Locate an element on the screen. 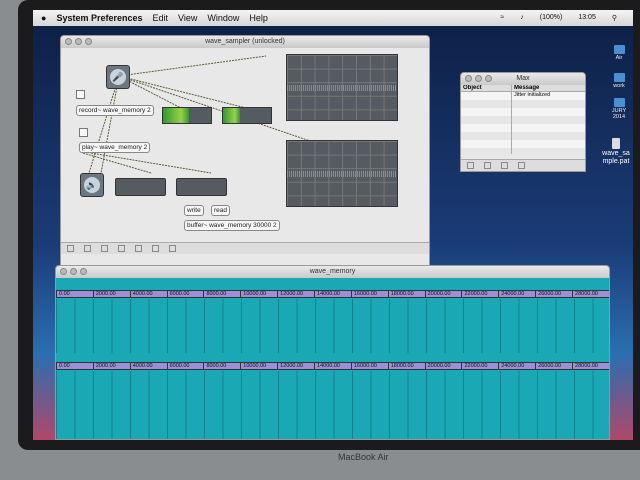  menu-help: Help is located at coordinates (258, 18).